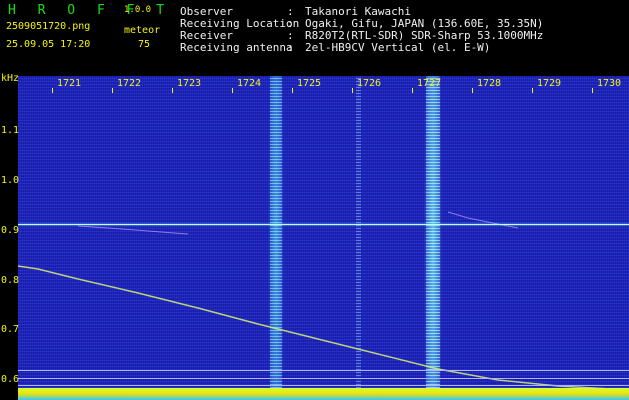 Image resolution: width=629 pixels, height=400 pixels. I want to click on frequency-tick-label: 0.7, so click(10, 329).